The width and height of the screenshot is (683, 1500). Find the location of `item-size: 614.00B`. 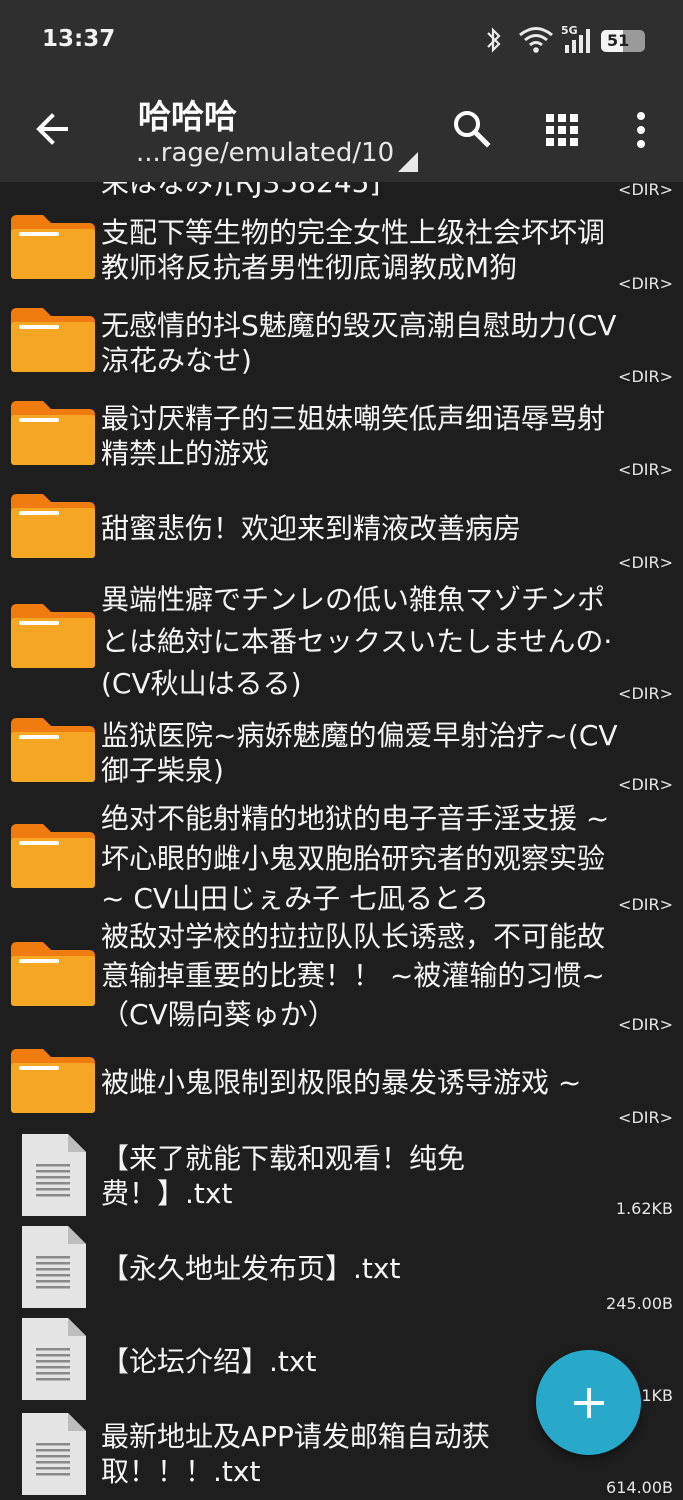

item-size: 614.00B is located at coordinates (639, 1487).